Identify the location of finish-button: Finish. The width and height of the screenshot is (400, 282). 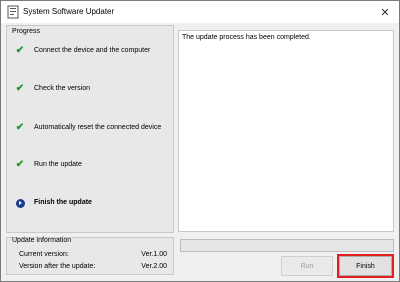
(365, 266).